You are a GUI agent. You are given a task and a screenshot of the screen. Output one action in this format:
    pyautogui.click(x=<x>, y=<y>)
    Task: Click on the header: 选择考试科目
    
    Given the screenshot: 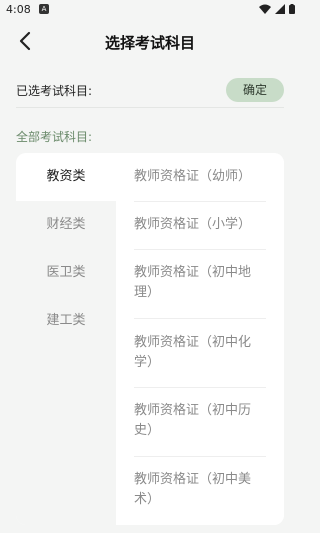 What is the action you would take?
    pyautogui.click(x=150, y=42)
    